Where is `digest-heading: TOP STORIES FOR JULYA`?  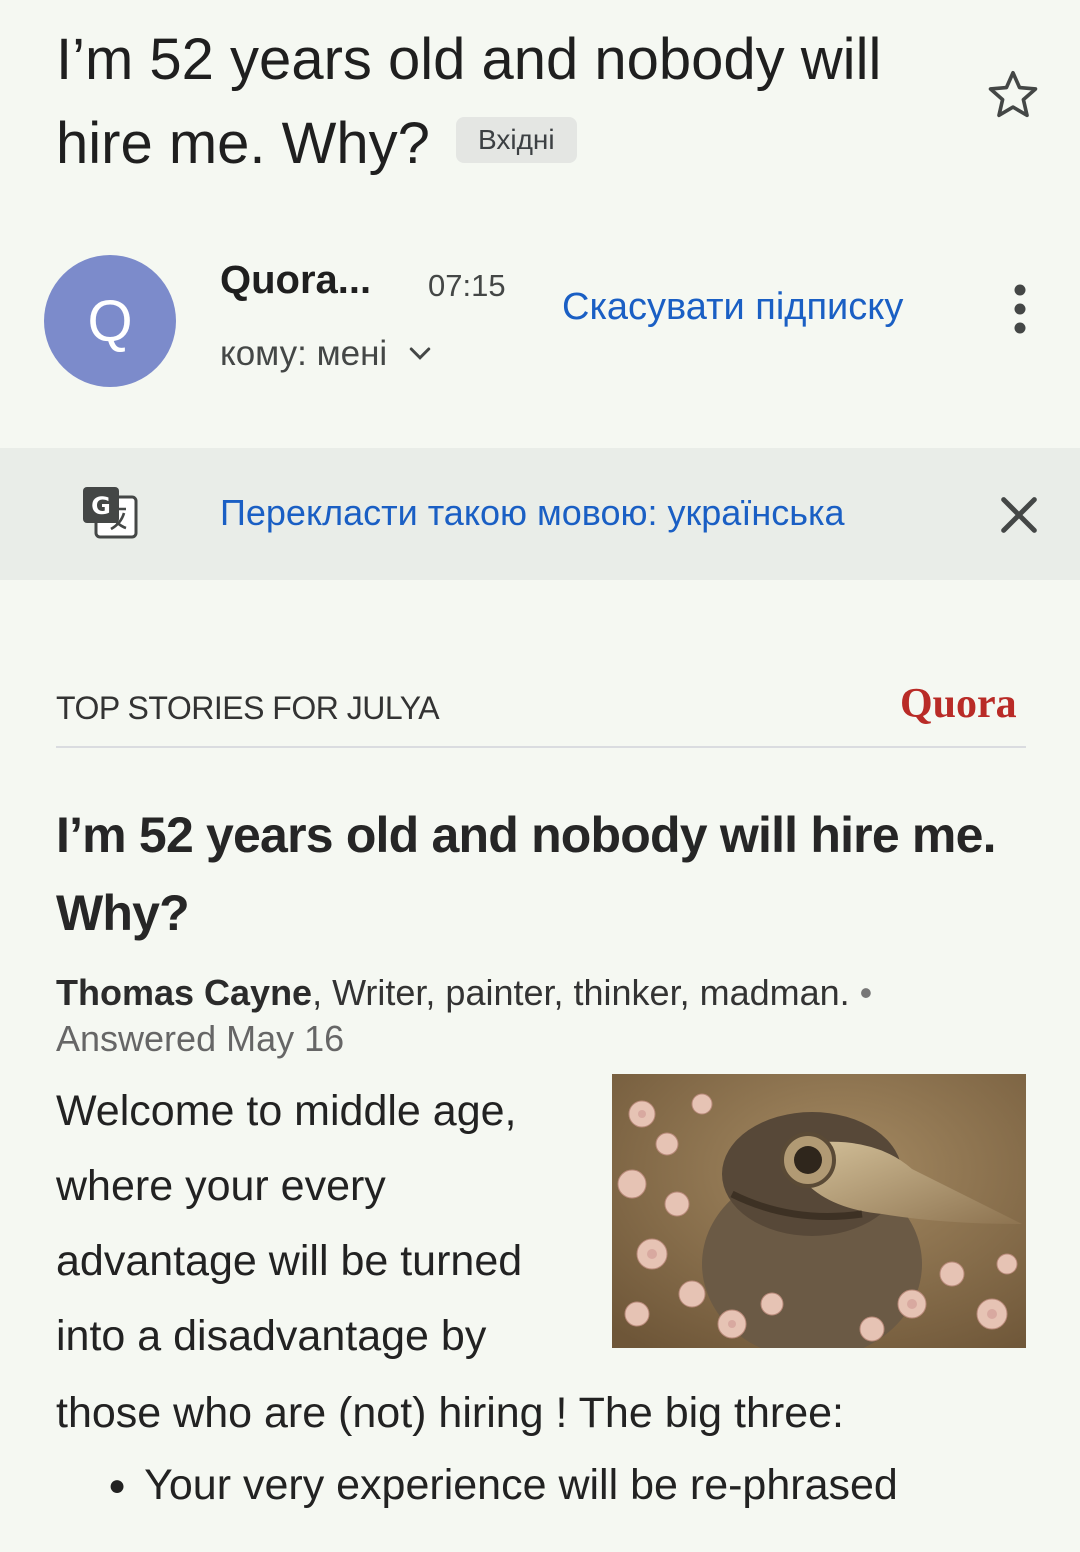
digest-heading: TOP STORIES FOR JULYA is located at coordinates (248, 708).